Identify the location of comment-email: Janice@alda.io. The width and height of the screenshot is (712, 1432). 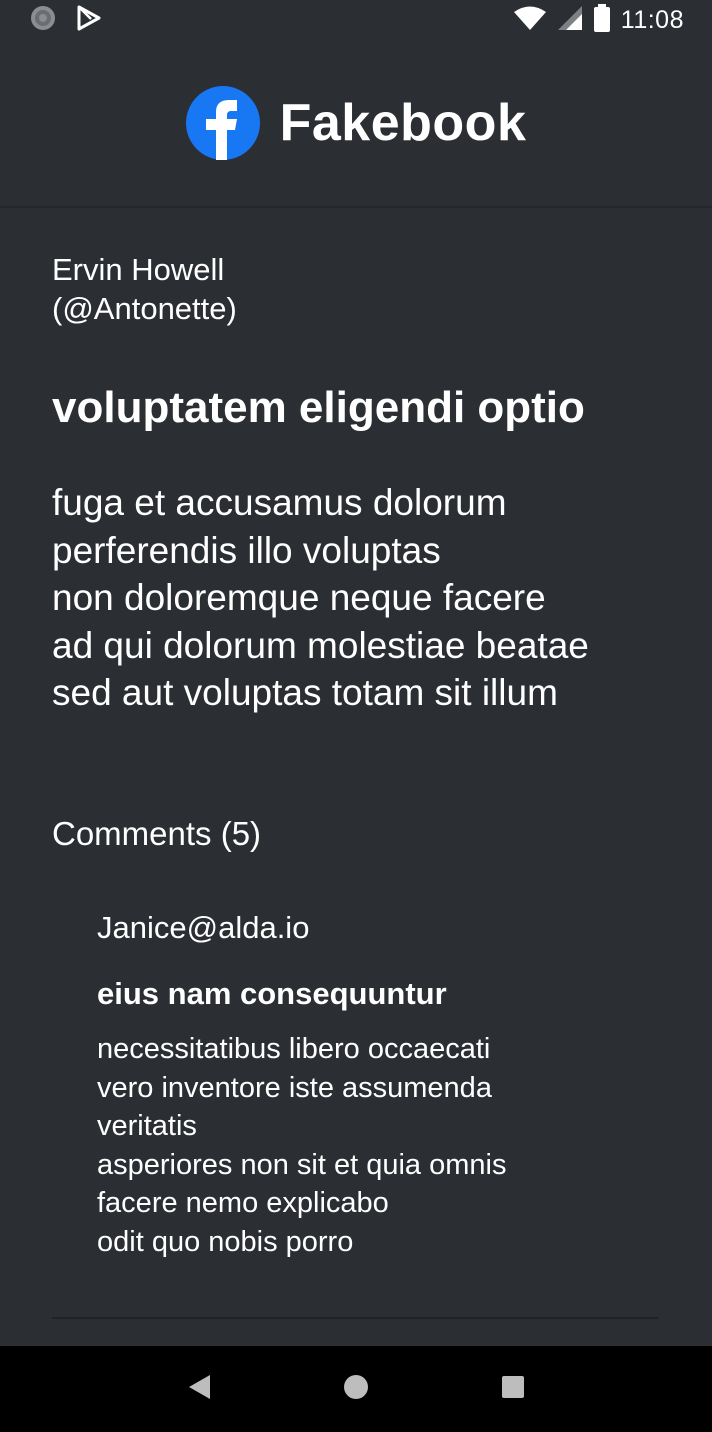
(203, 927).